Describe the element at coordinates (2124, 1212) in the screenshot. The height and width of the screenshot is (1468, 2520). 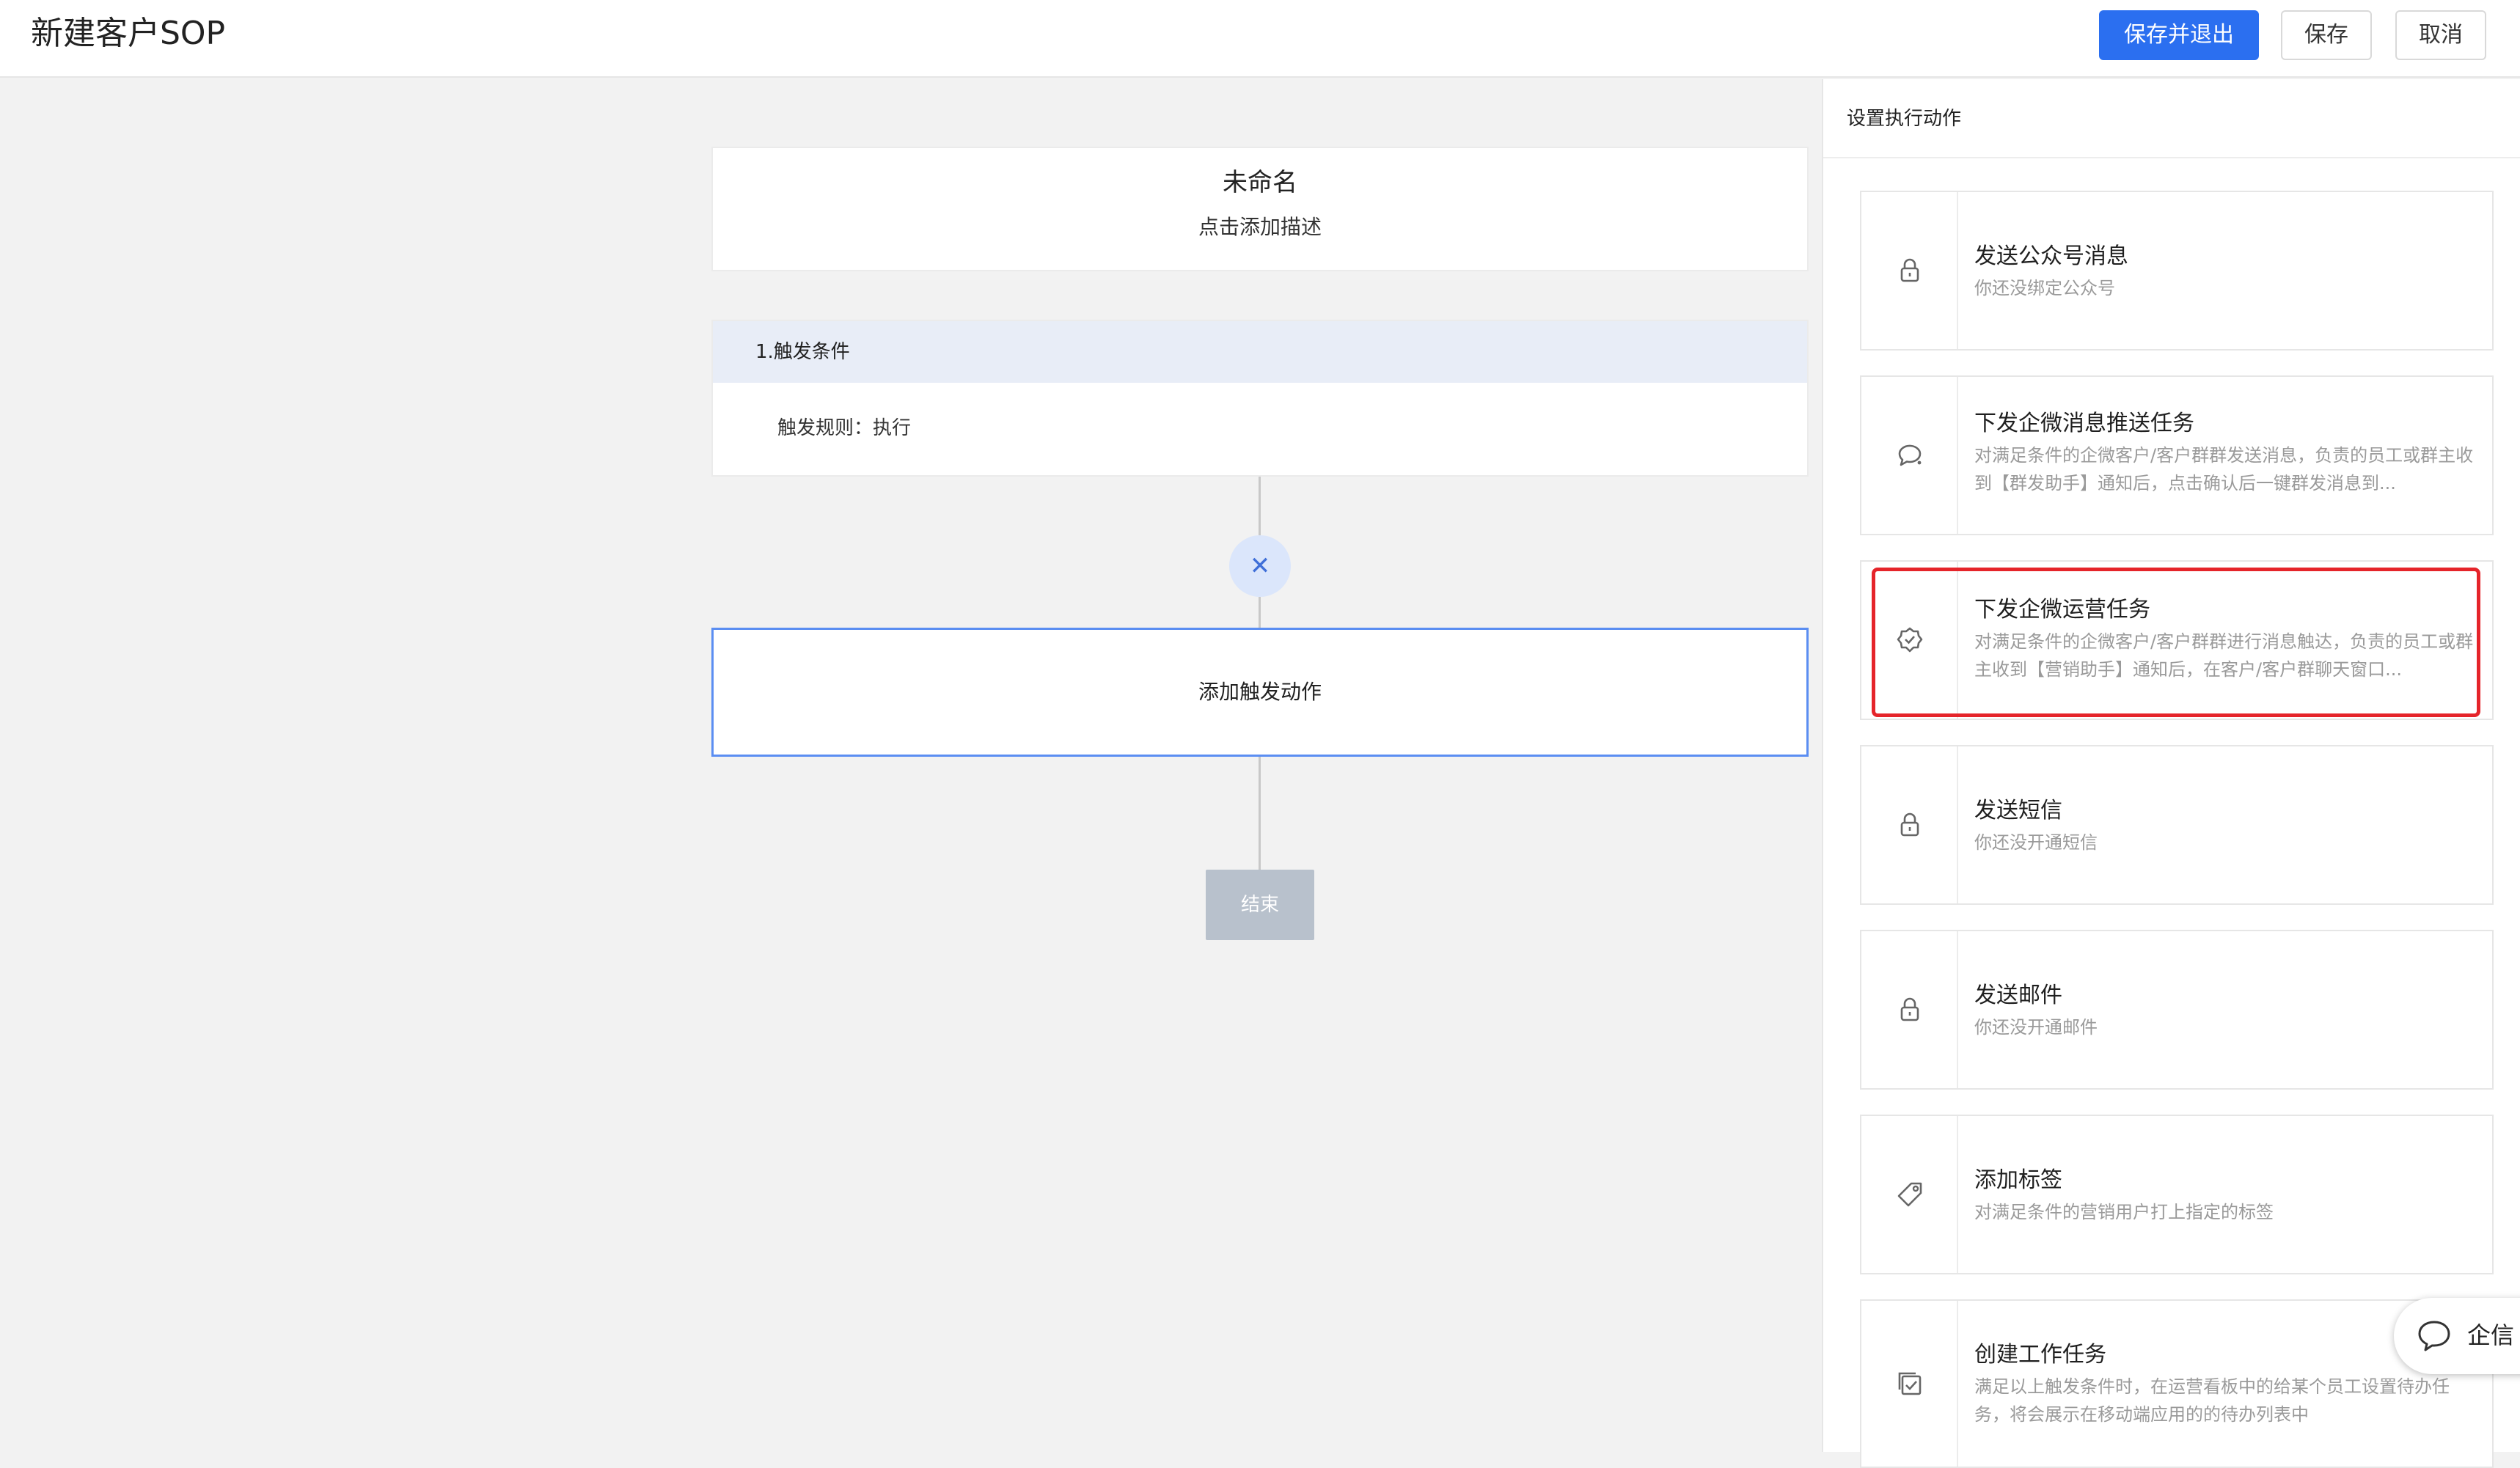
I see `action-desc: 对满足条件的营销用户打上指定的标签` at that location.